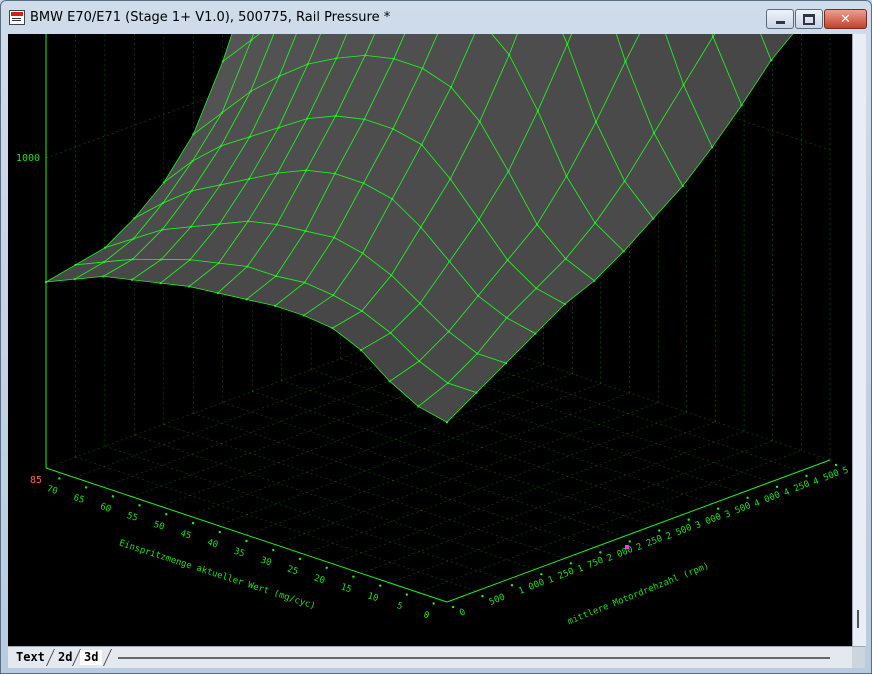 Image resolution: width=872 pixels, height=674 pixels. Describe the element at coordinates (372, 597) in the screenshot. I see `x-tick-label: 10` at that location.